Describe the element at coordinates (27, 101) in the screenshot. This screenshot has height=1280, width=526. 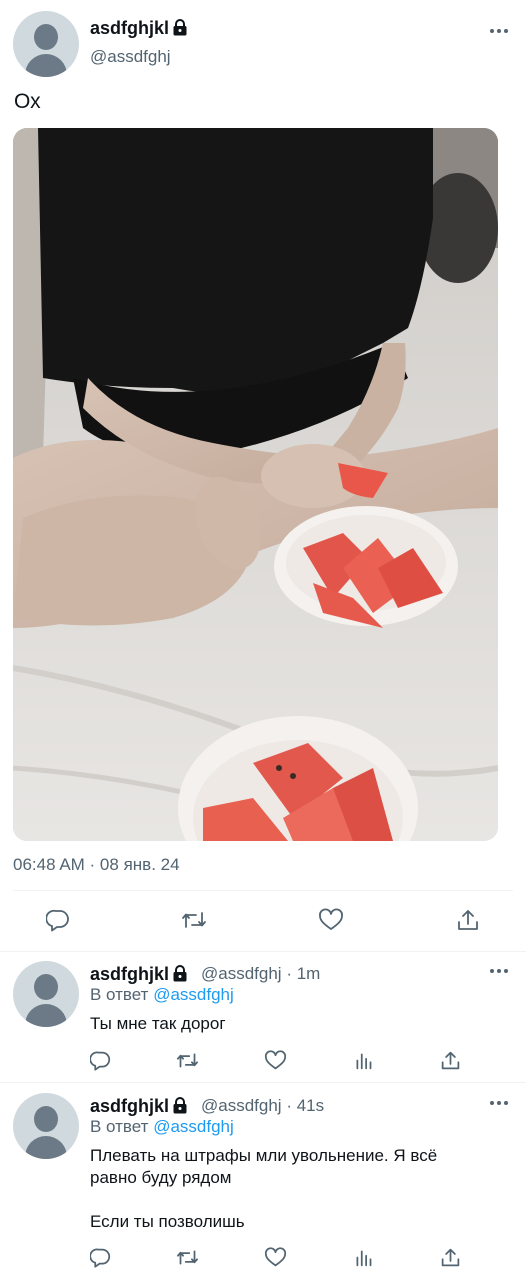
I see `tweet-text: Ох` at that location.